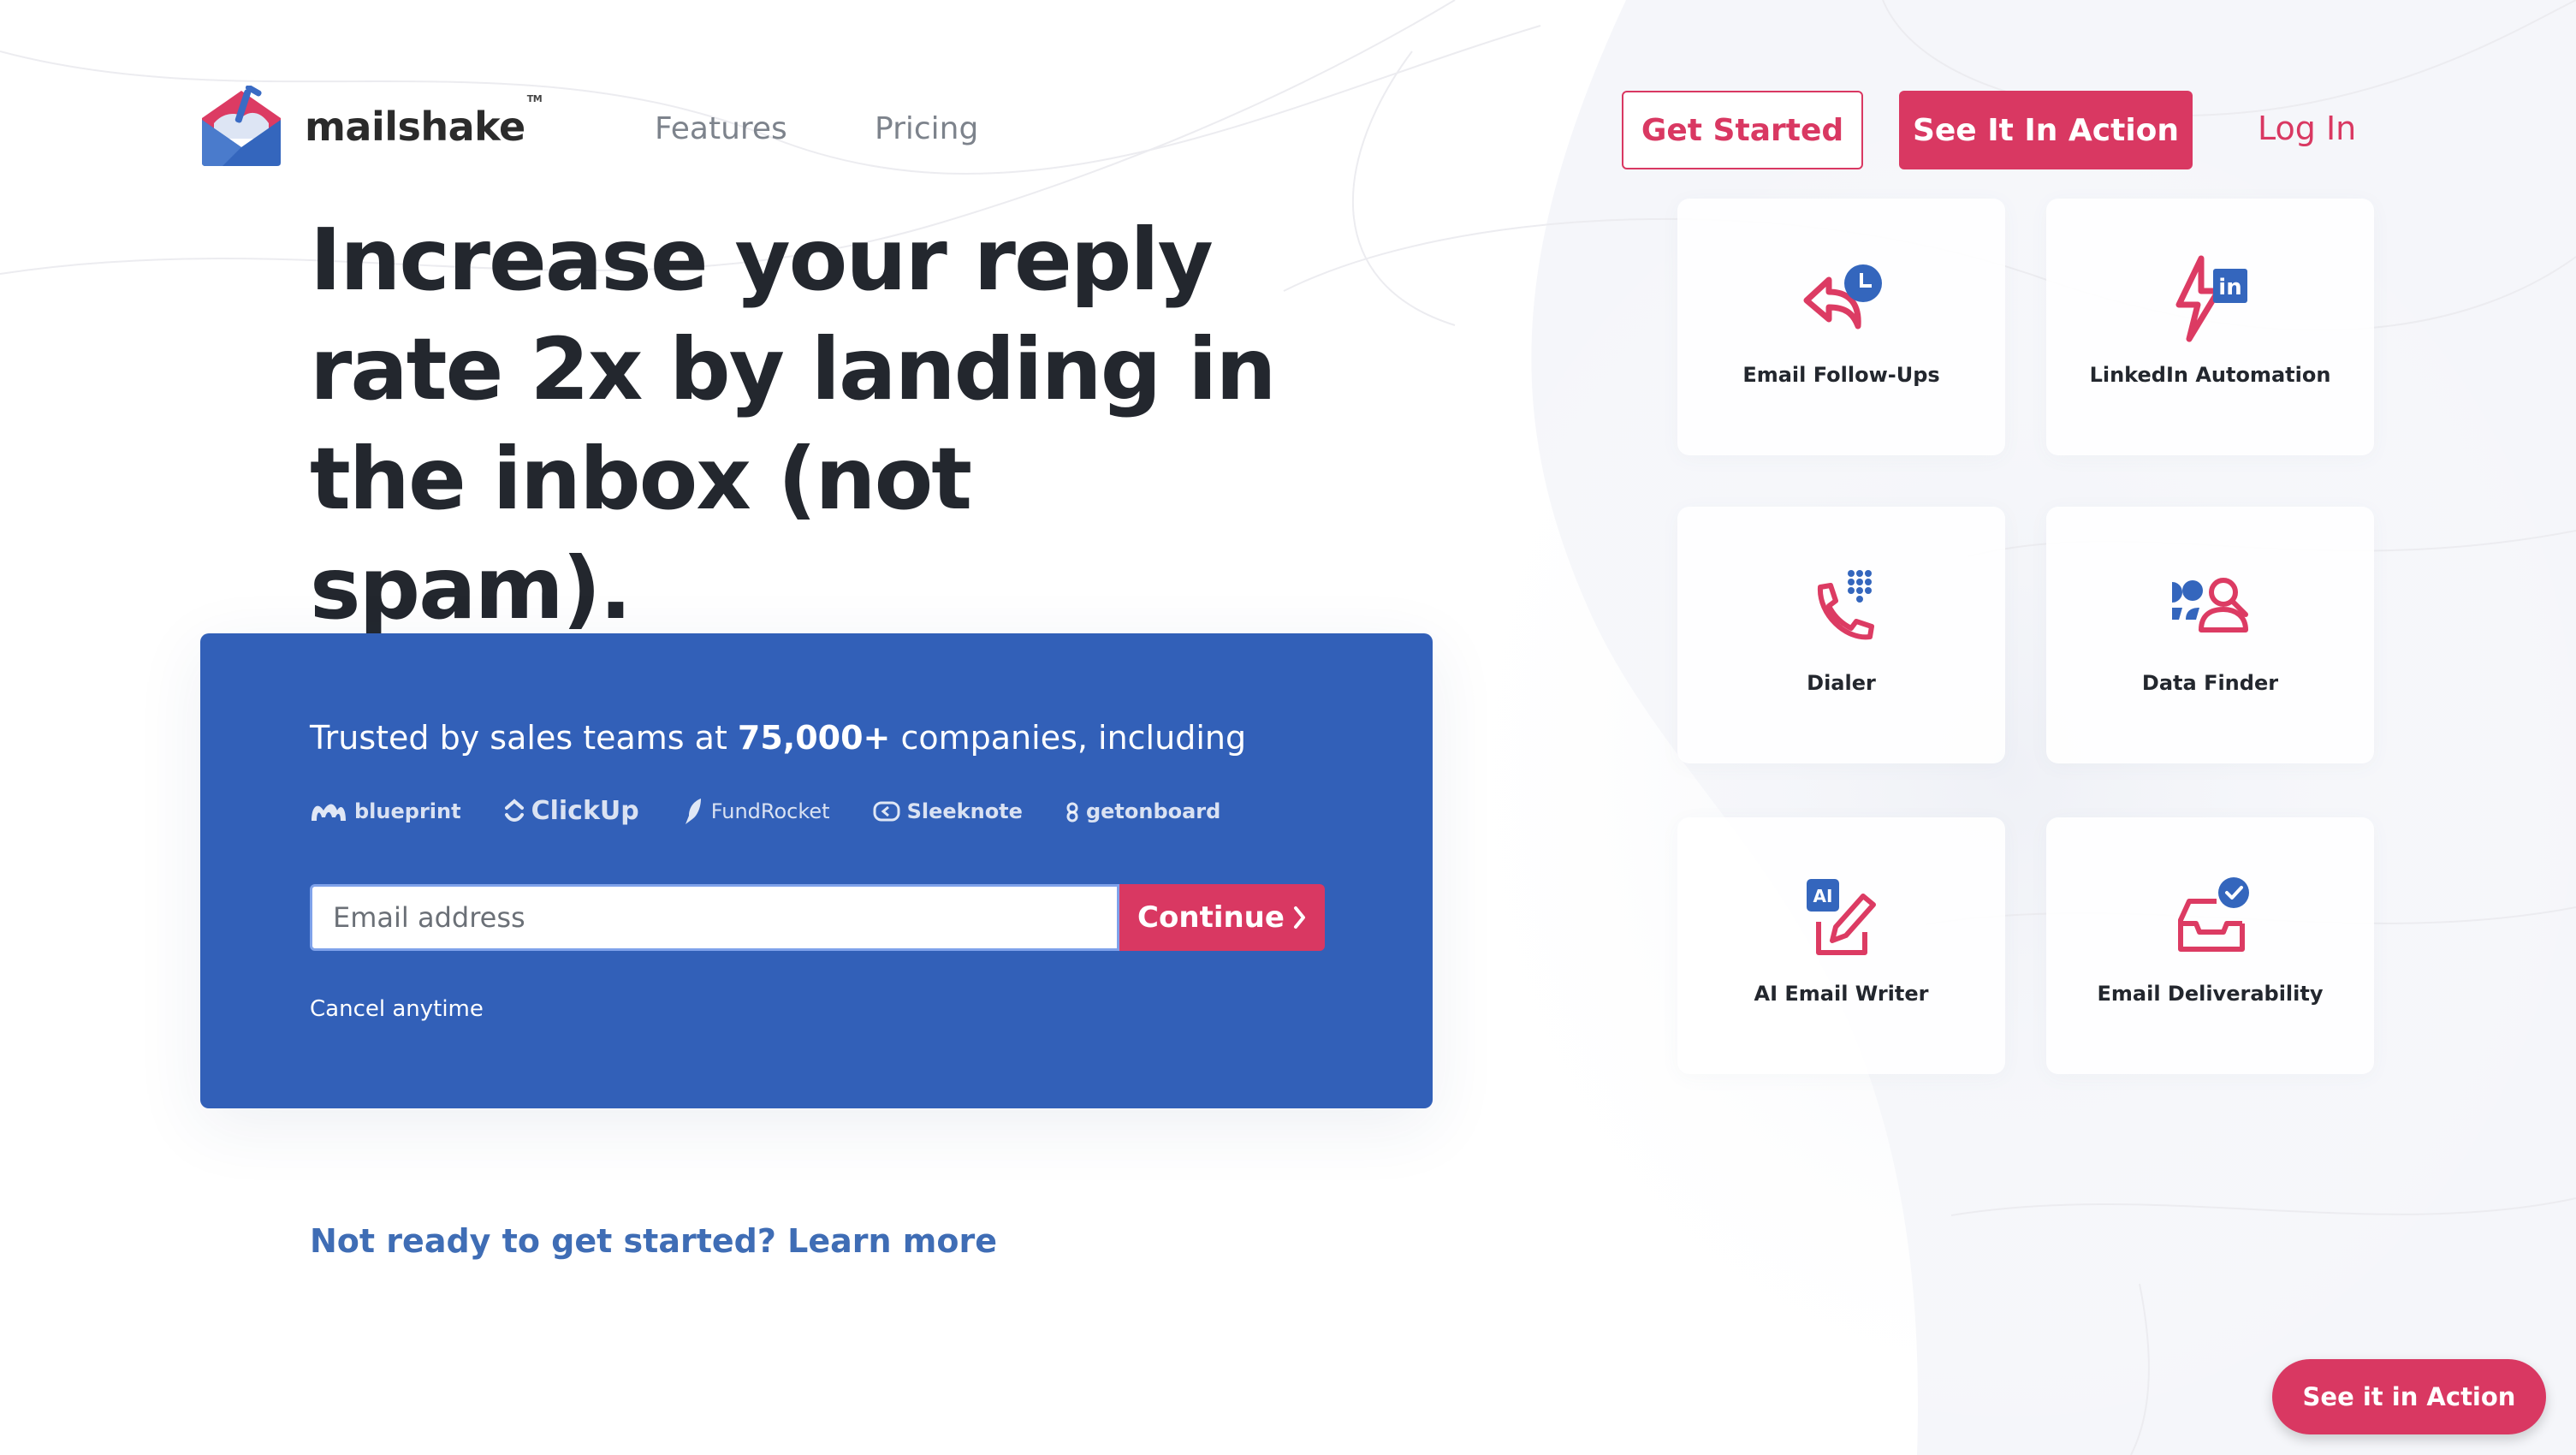 Image resolution: width=2576 pixels, height=1455 pixels. What do you see at coordinates (1842, 300) in the screenshot?
I see `reply-clock-icon` at bounding box center [1842, 300].